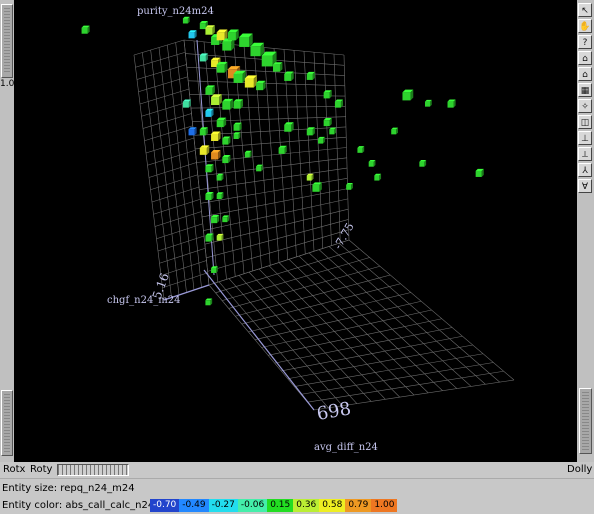 The height and width of the screenshot is (514, 594). I want to click on left-scroll-thumb, so click(7, 41).